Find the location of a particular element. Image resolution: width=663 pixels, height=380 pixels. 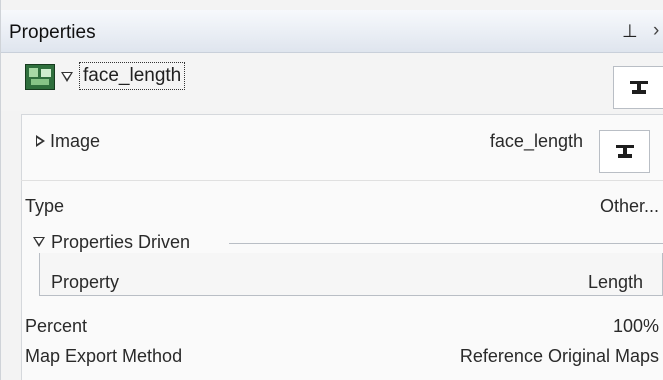

properties-driven-label: Properties Driven is located at coordinates (121, 242).